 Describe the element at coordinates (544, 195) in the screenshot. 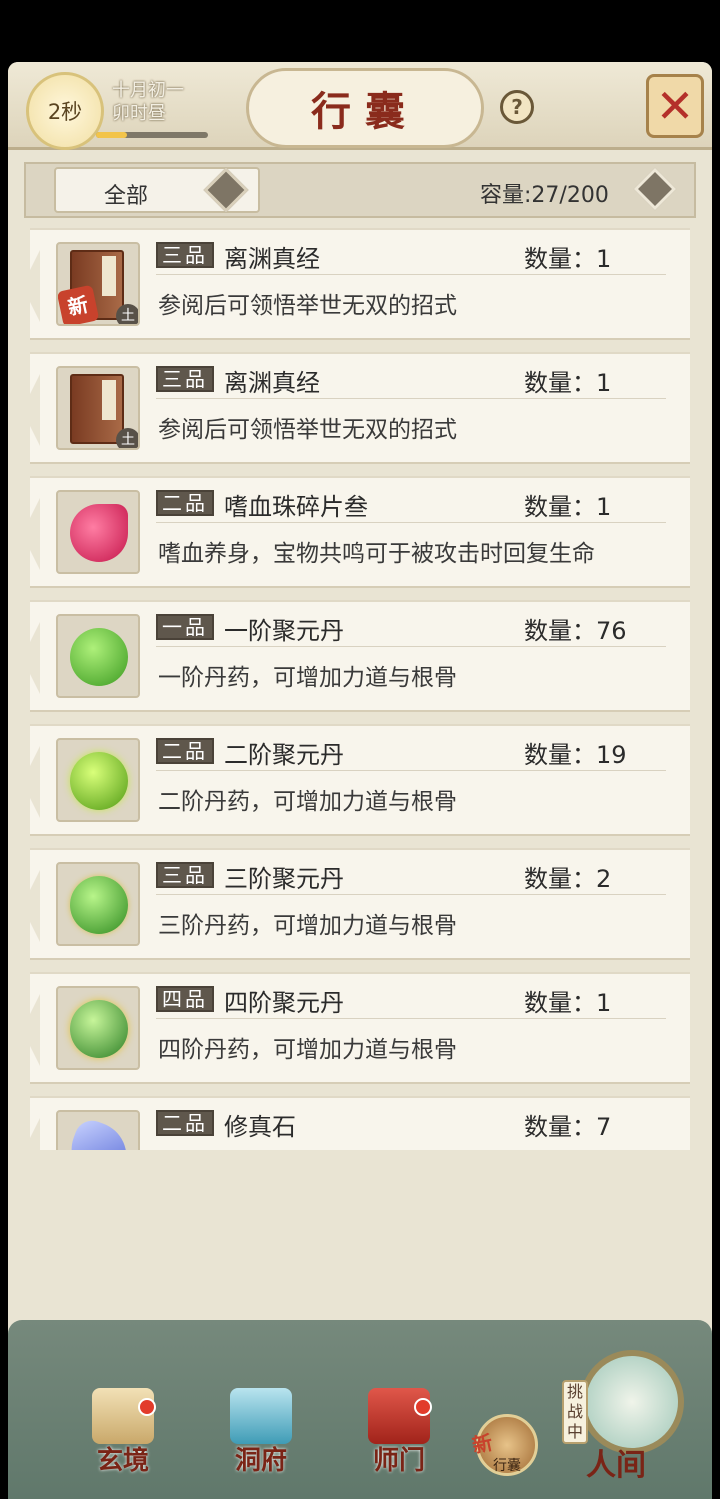

I see `capacity-label: 容量:27/200` at that location.